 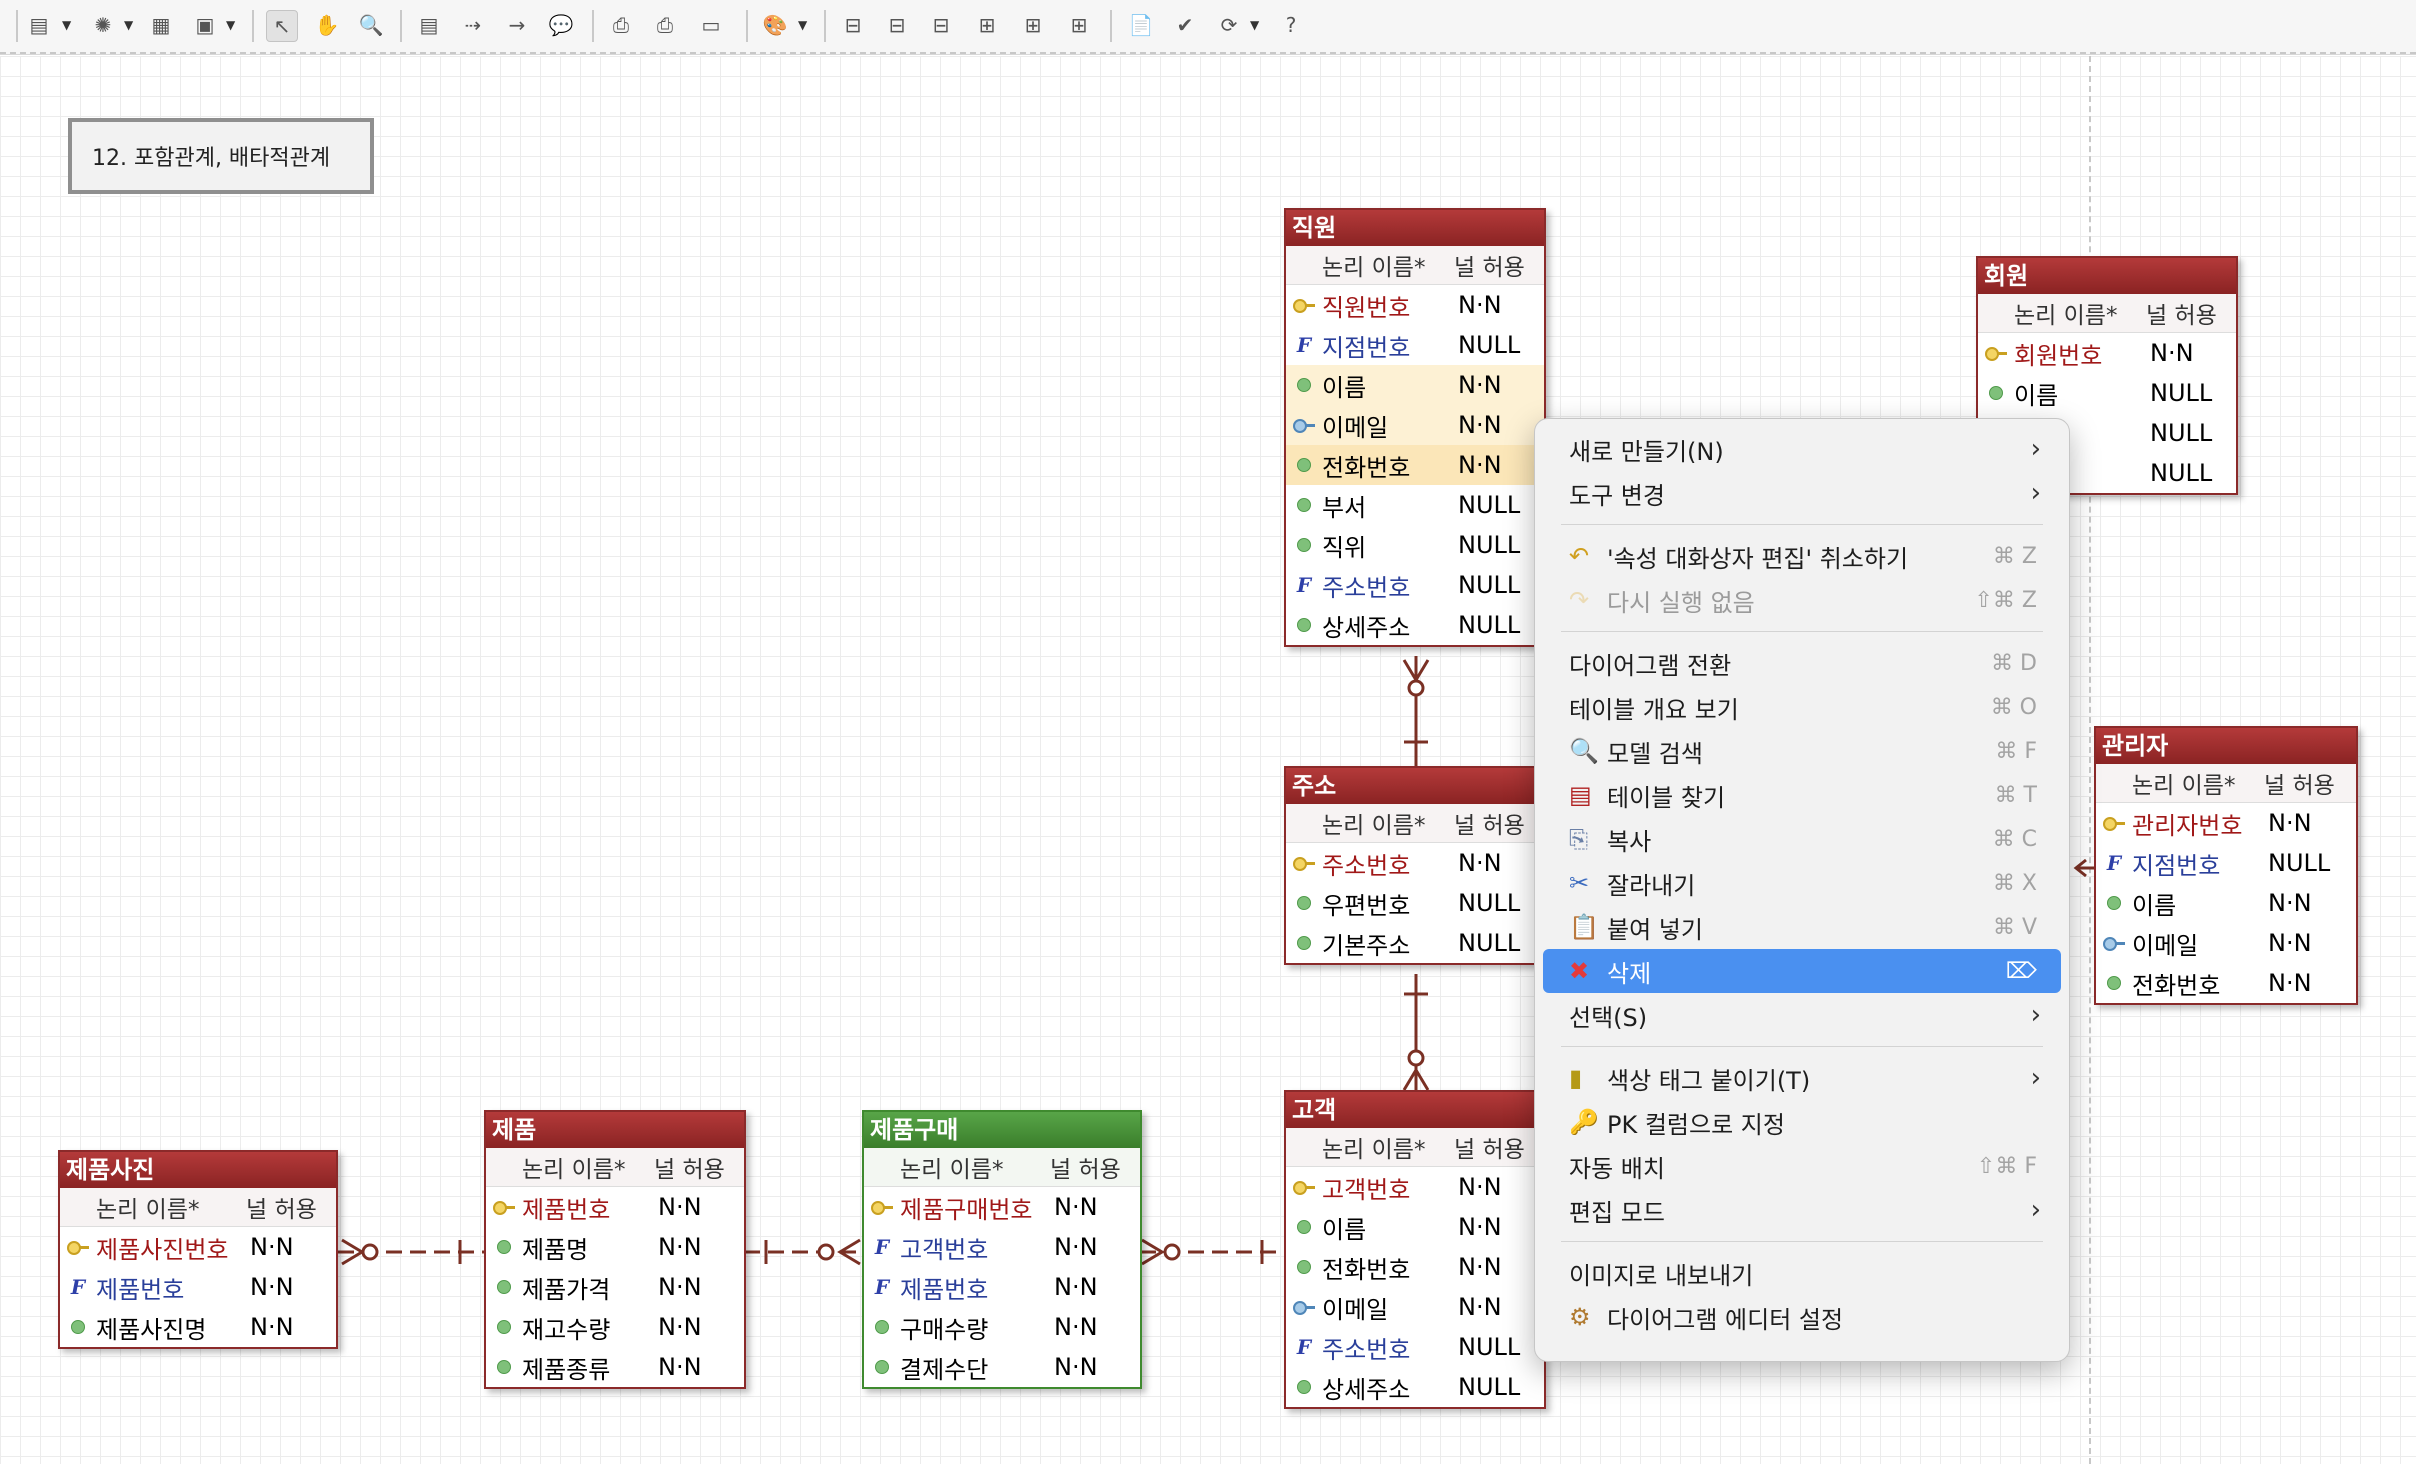 I want to click on column-row: 제품종류 N·N, so click(x=615, y=1367).